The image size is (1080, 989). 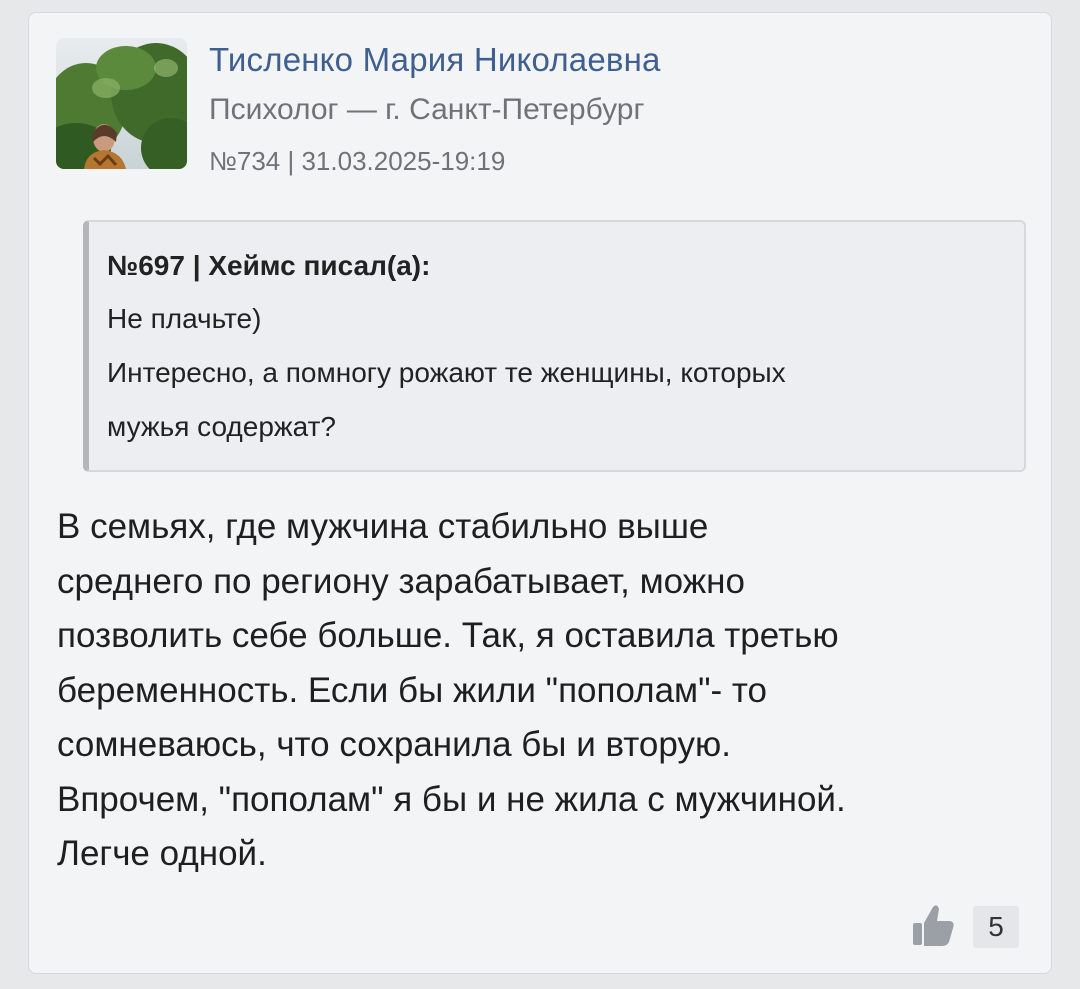 What do you see at coordinates (357, 161) in the screenshot?
I see `post-meta: №734 | 31.03.2025-19:19` at bounding box center [357, 161].